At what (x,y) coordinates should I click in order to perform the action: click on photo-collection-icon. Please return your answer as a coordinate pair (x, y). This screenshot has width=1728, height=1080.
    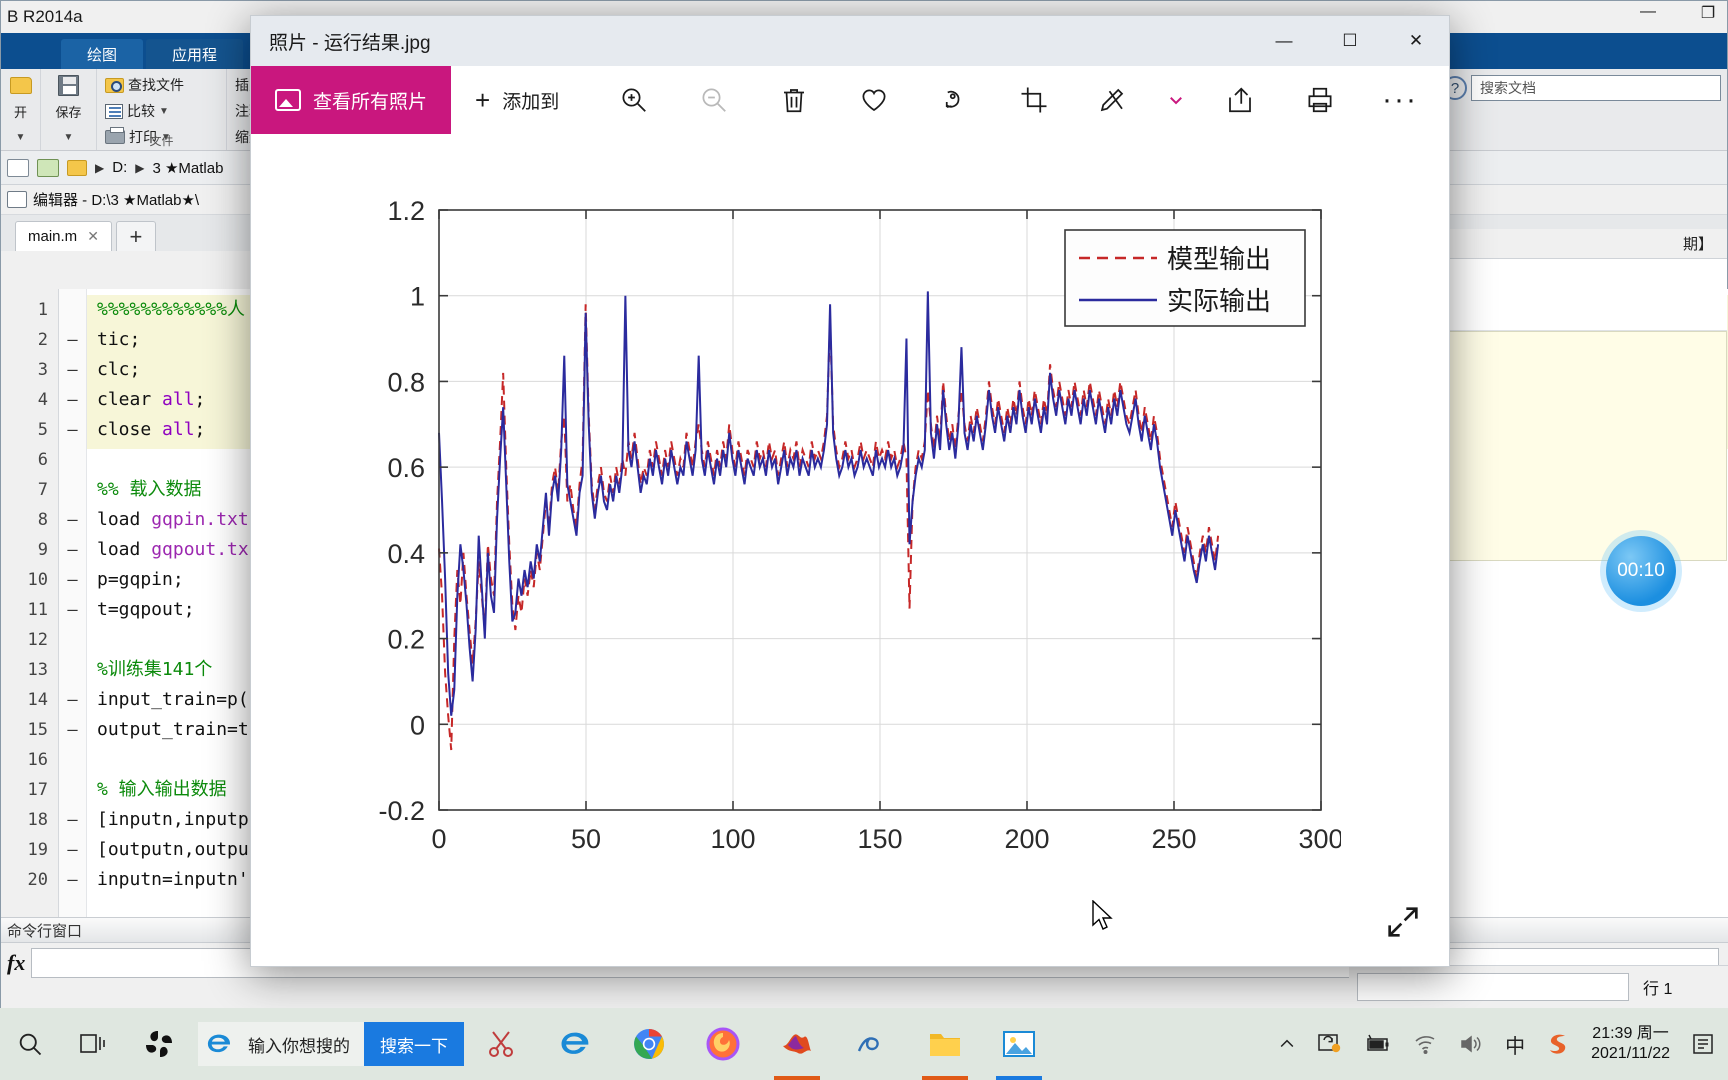
    Looking at the image, I should click on (288, 100).